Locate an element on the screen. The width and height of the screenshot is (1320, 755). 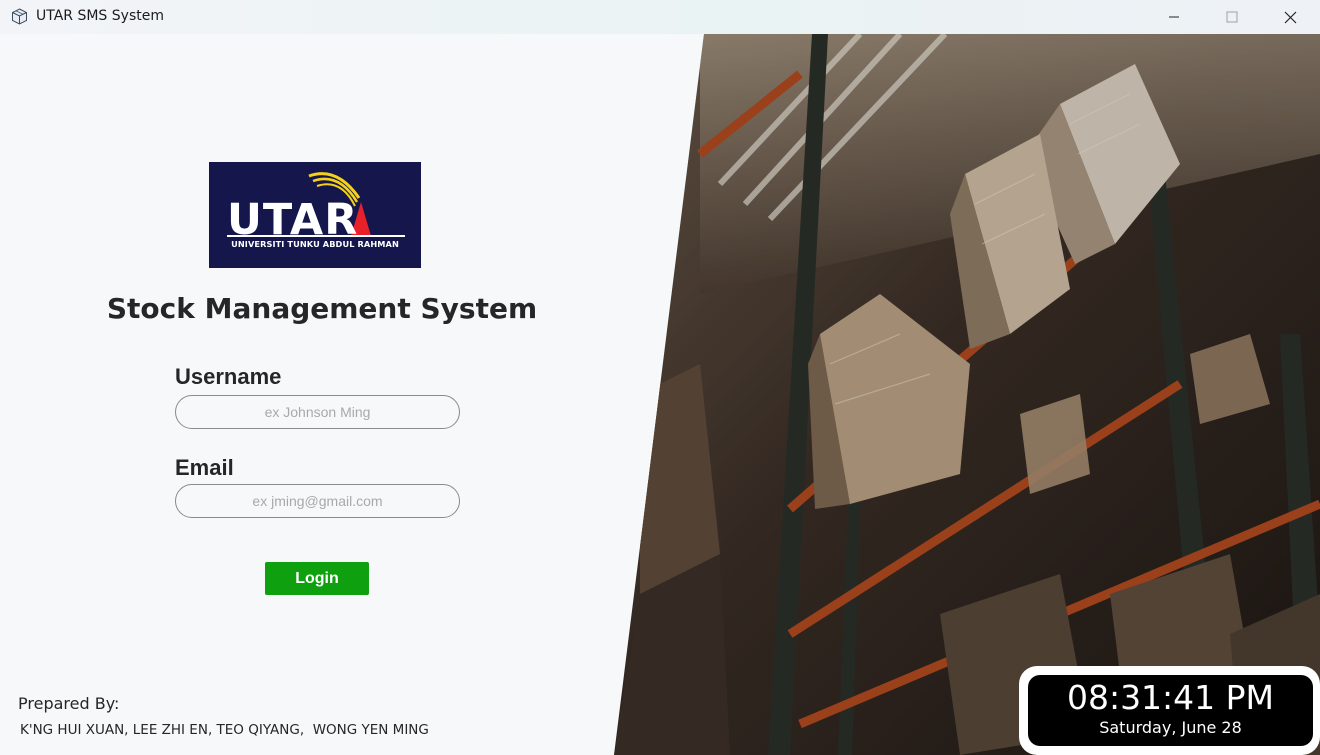
utar-logo: UTAR UNIVERSITI TUNKU ABDUL RAHMAN is located at coordinates (315, 215).